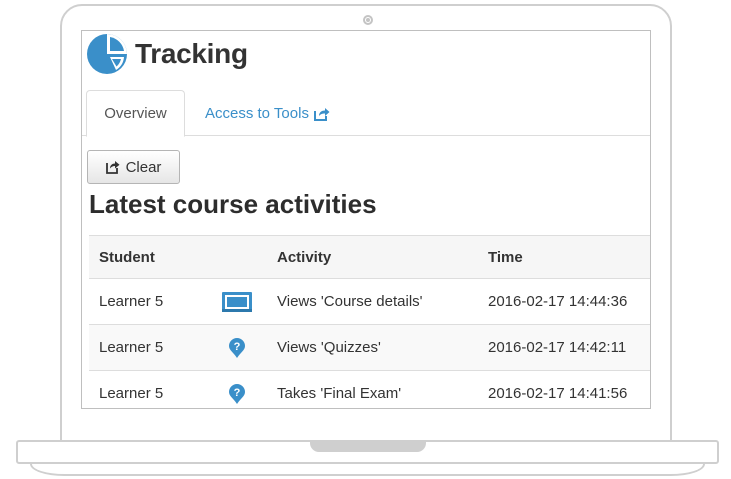 The image size is (731, 479). I want to click on column-header-activity: Activity, so click(372, 257).